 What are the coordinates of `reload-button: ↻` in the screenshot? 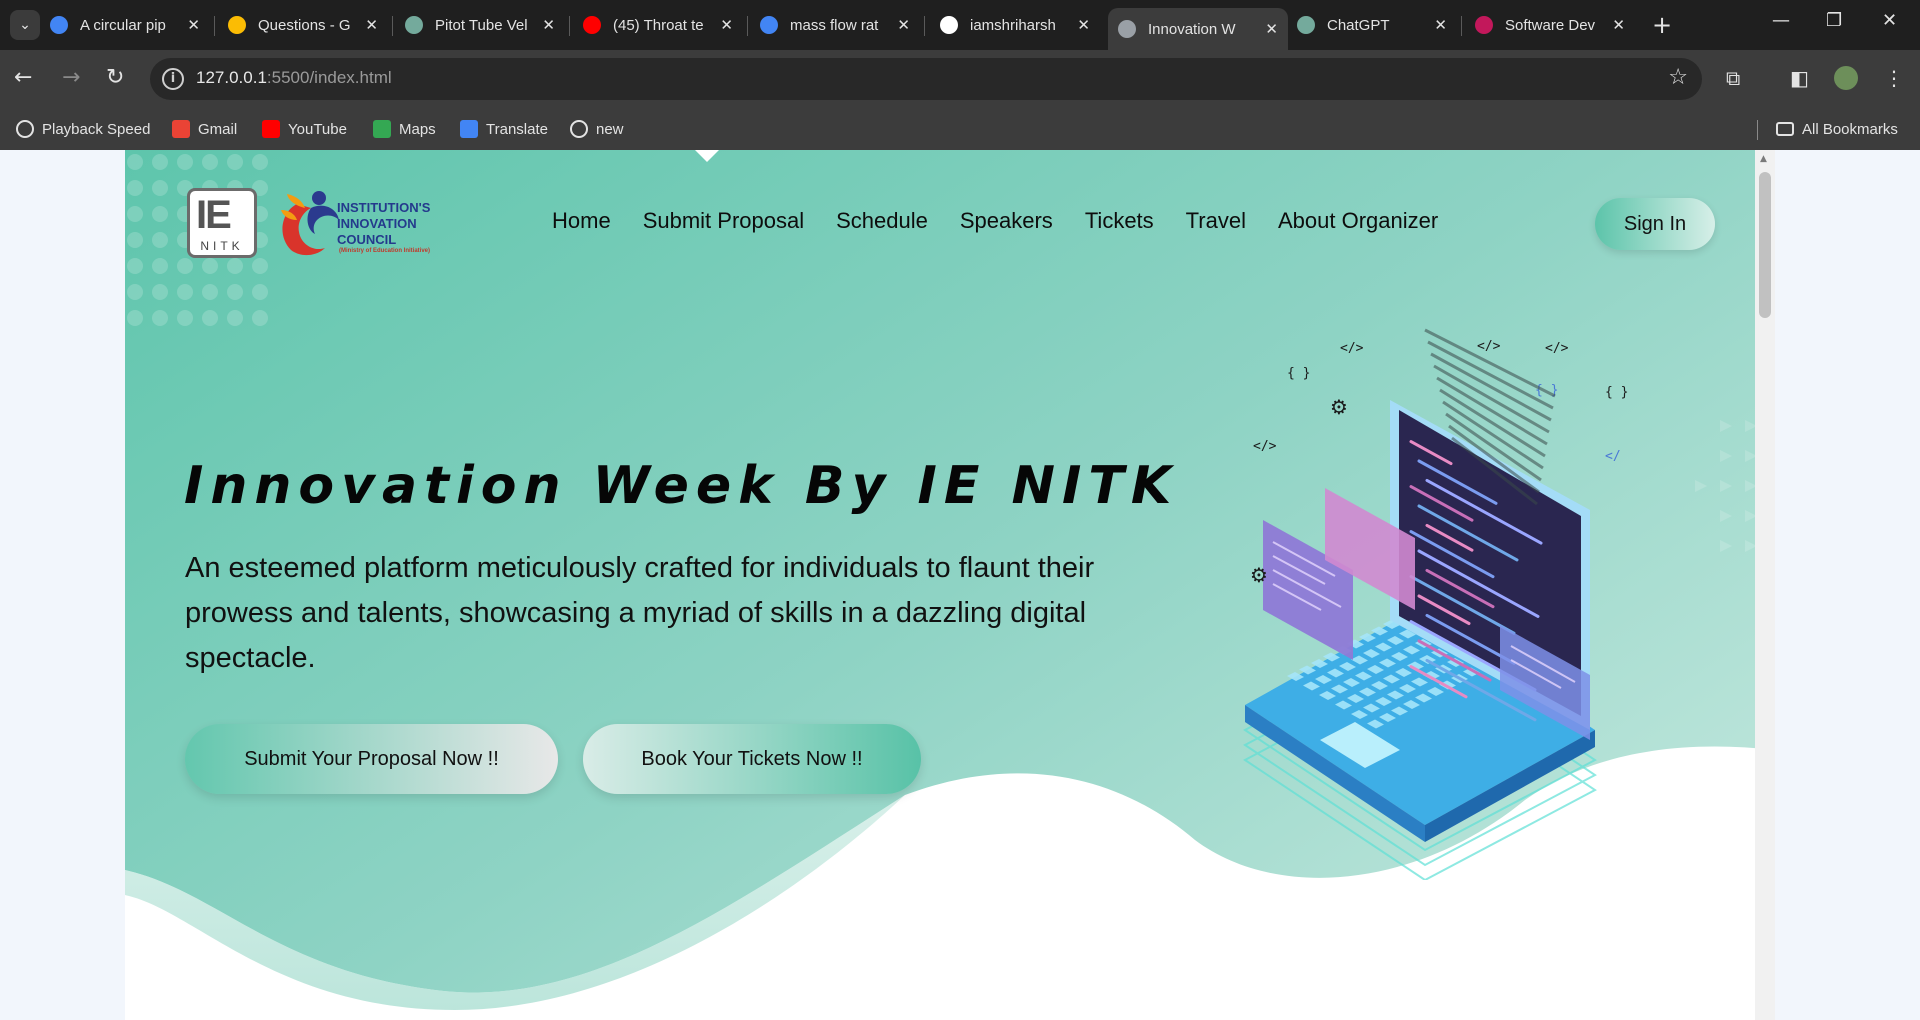 It's located at (115, 78).